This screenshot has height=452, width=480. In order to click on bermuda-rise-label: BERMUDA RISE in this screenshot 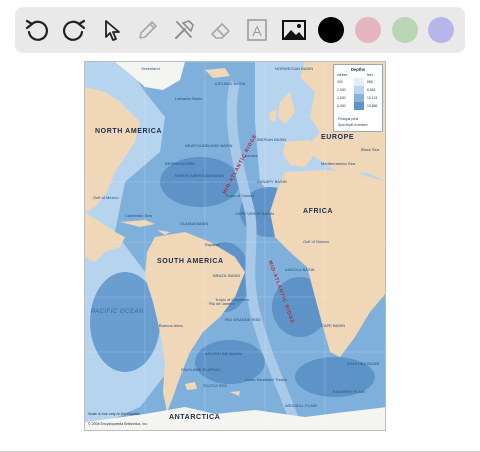, I will do `click(180, 163)`.